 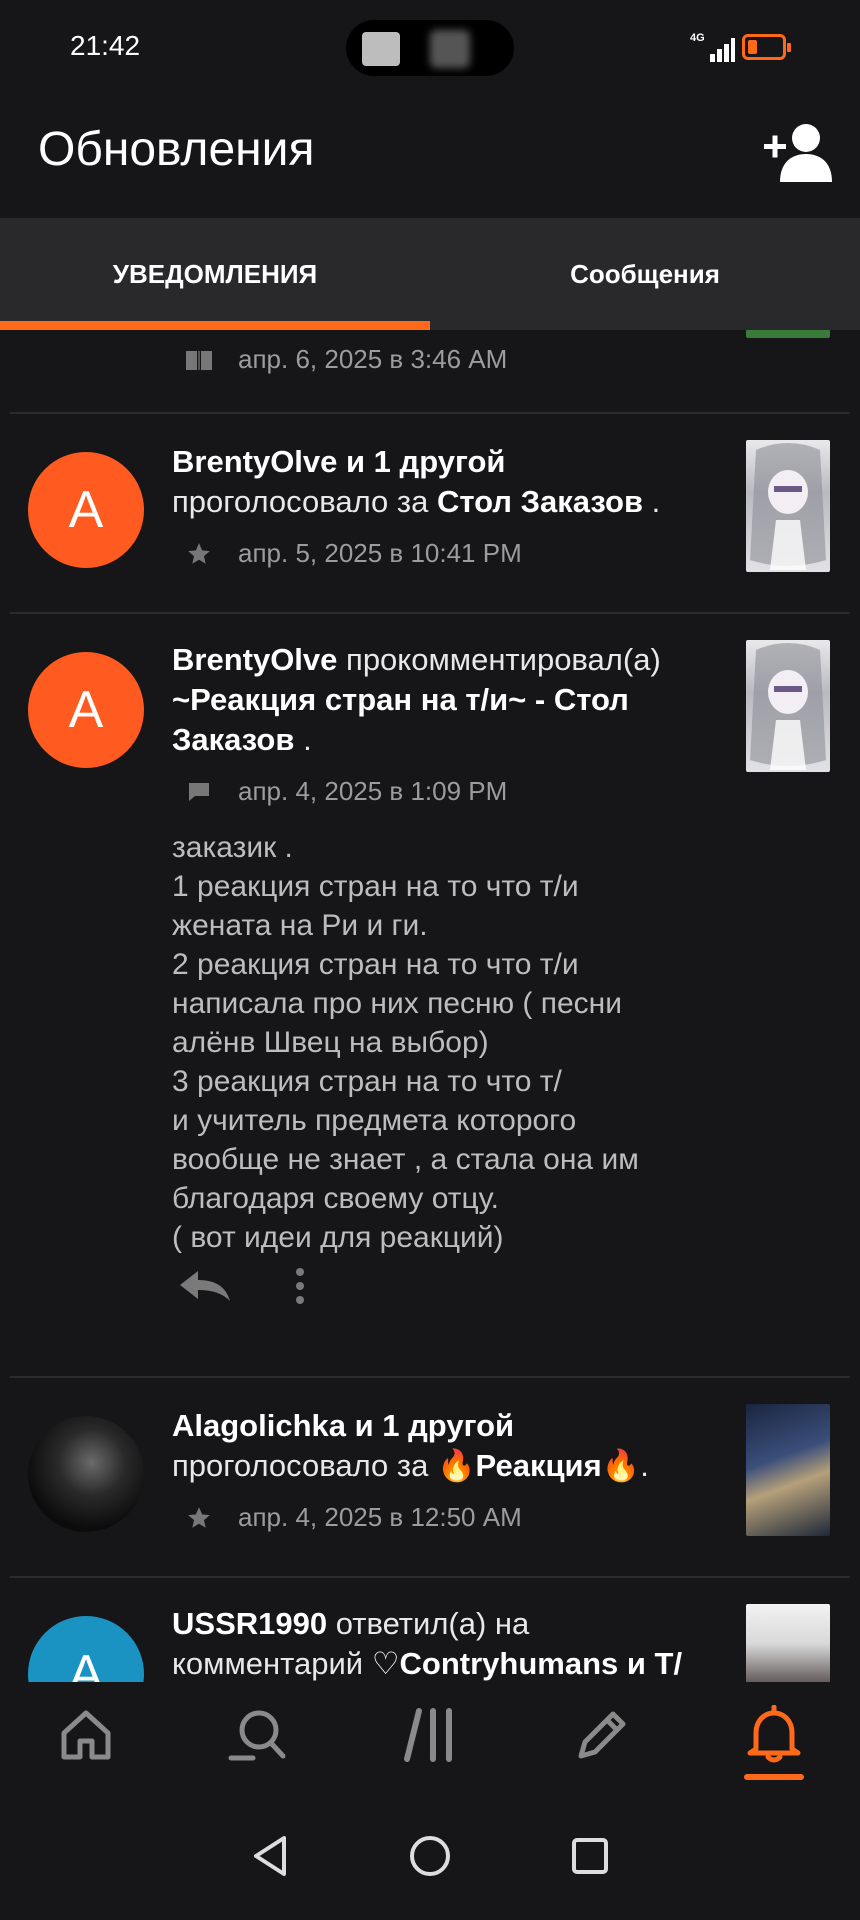 I want to click on home-circle-icon, so click(x=430, y=1856).